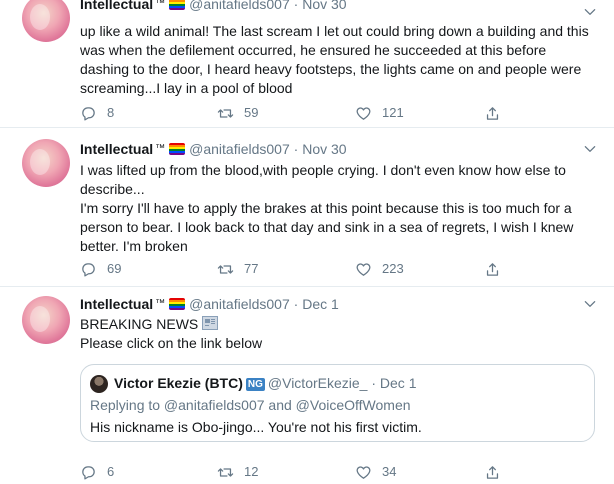  I want to click on quoted-author-name: Victor Ekezie (BTC), so click(178, 383).